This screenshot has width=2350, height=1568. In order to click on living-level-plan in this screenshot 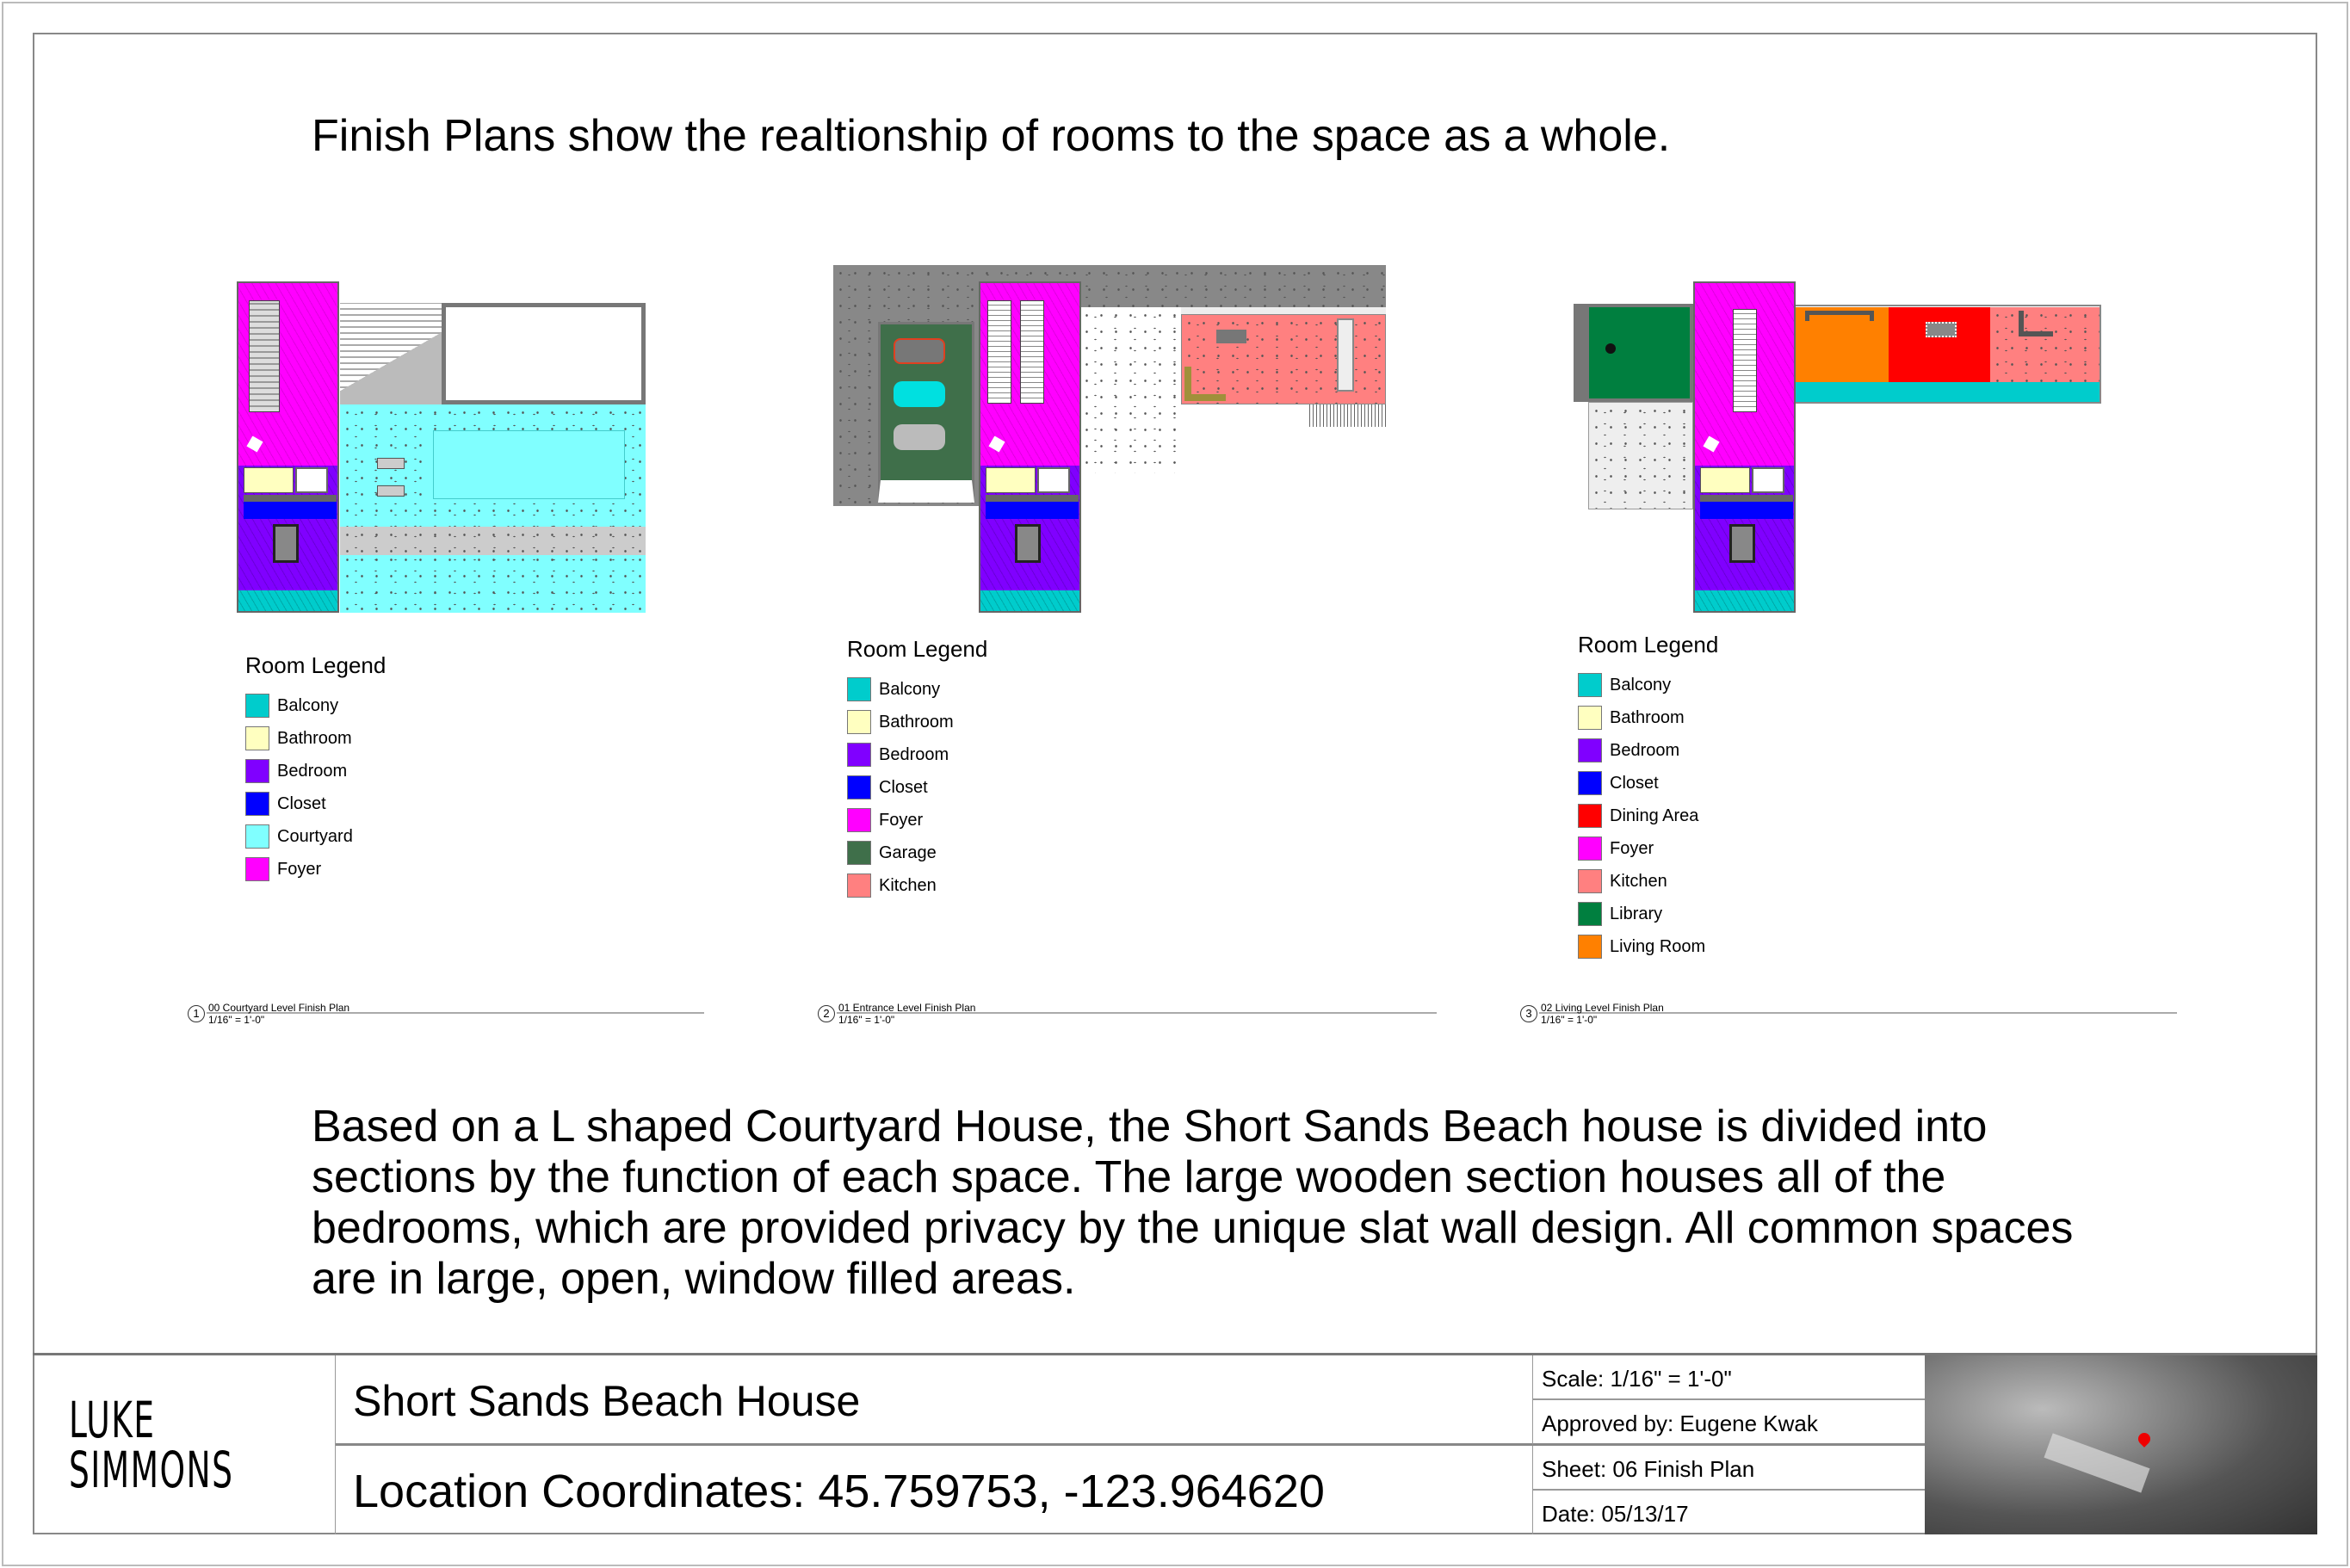, I will do `click(1836, 447)`.